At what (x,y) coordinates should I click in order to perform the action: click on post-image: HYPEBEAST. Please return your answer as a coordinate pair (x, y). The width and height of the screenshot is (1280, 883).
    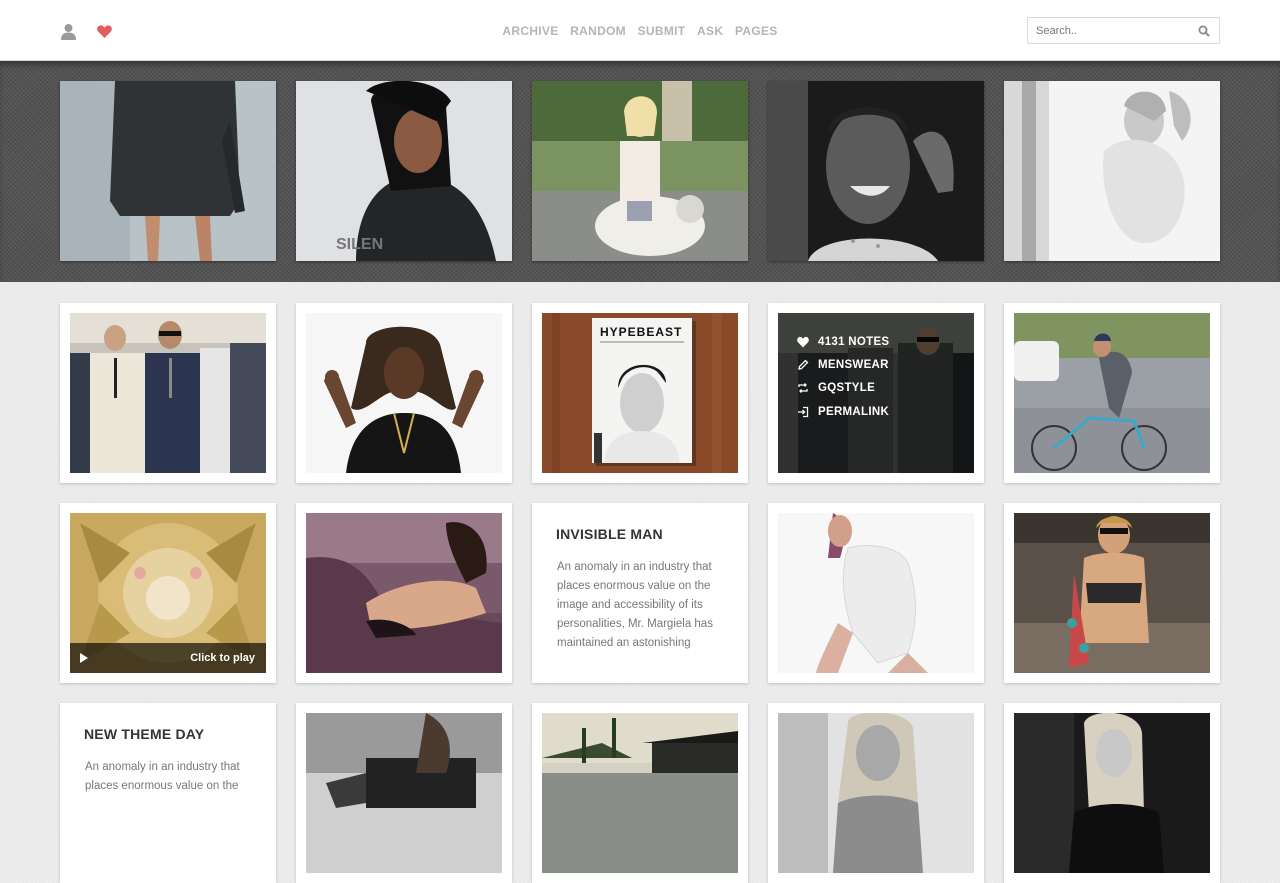
    Looking at the image, I should click on (640, 393).